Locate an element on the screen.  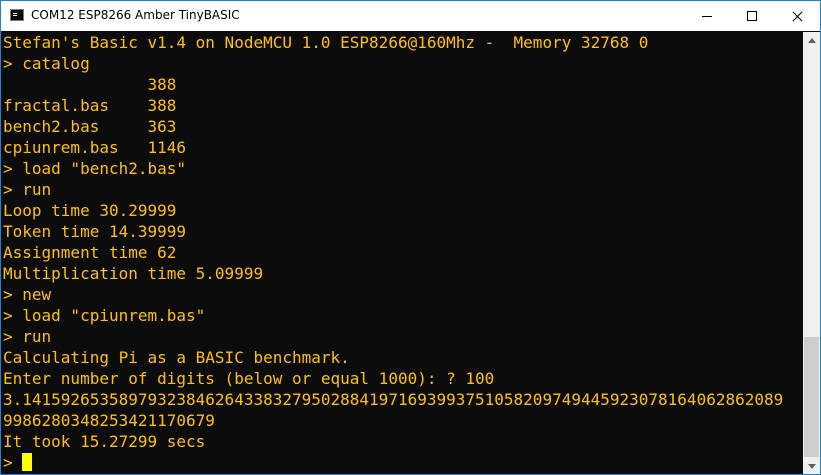
vertical-scrollbar is located at coordinates (811, 253).